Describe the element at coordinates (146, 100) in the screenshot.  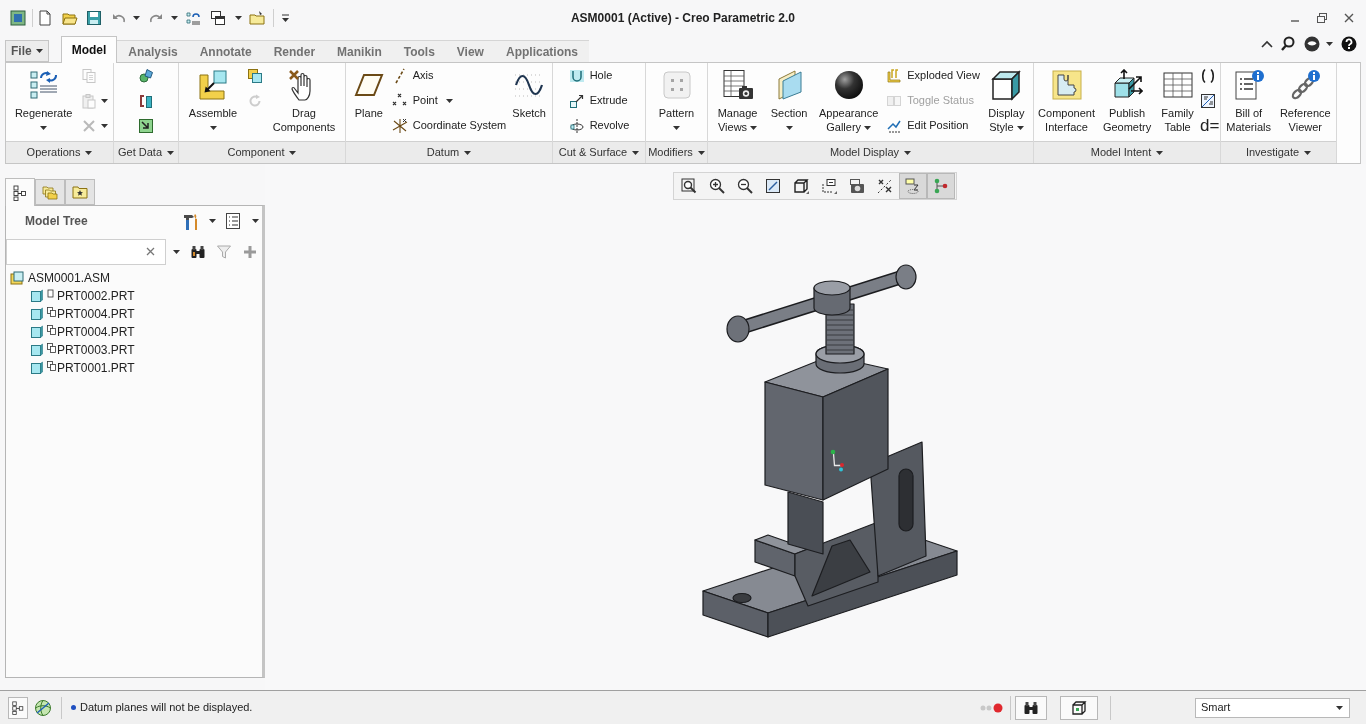
I see `bracket-bar-icon` at that location.